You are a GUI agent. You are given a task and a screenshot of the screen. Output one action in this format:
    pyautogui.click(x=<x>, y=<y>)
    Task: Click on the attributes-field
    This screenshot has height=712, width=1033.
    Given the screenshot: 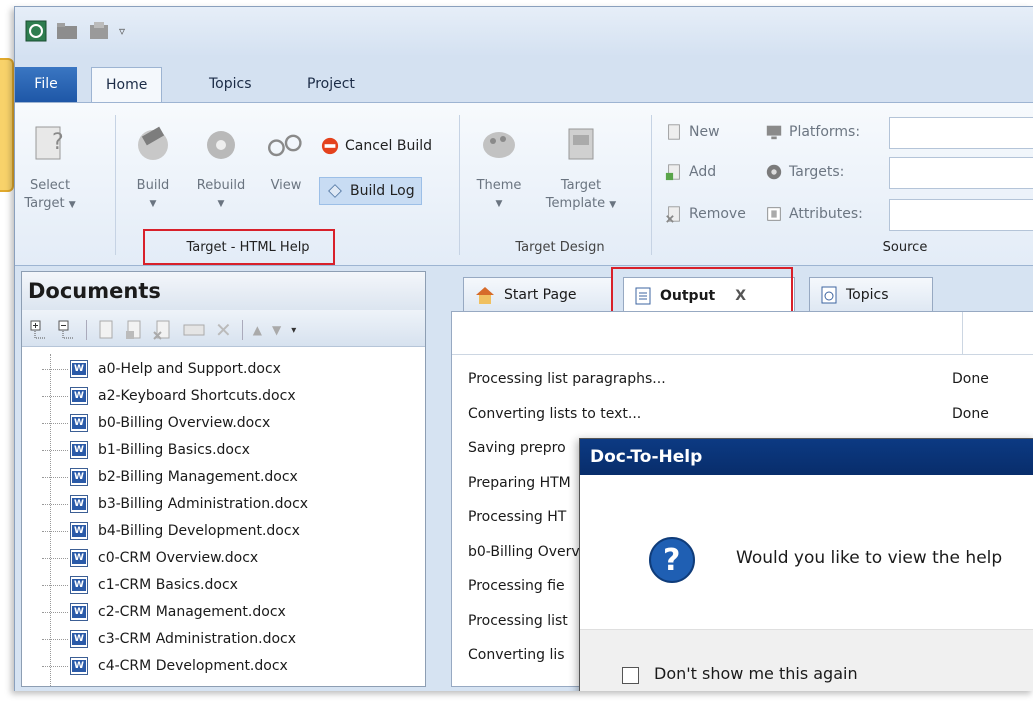 What is the action you would take?
    pyautogui.click(x=961, y=215)
    